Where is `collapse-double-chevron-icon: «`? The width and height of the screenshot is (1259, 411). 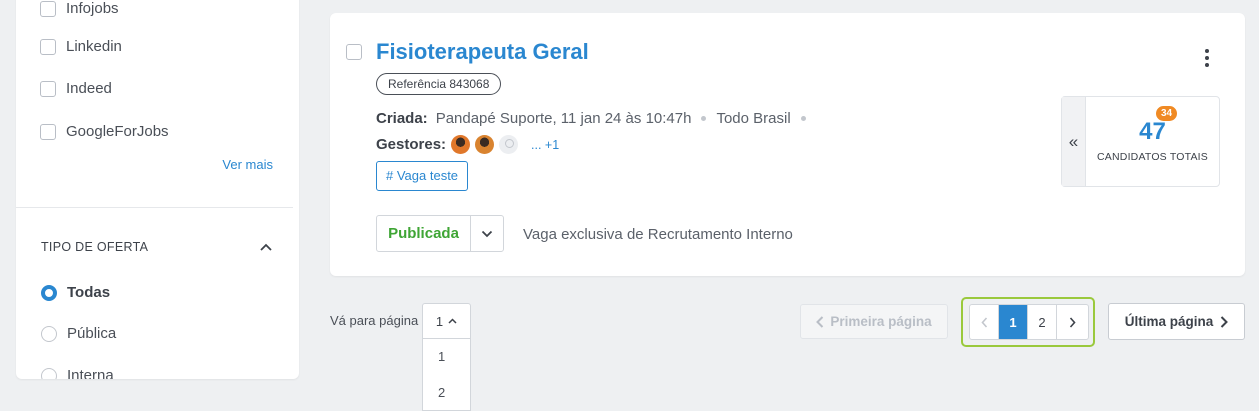 collapse-double-chevron-icon: « is located at coordinates (1074, 141).